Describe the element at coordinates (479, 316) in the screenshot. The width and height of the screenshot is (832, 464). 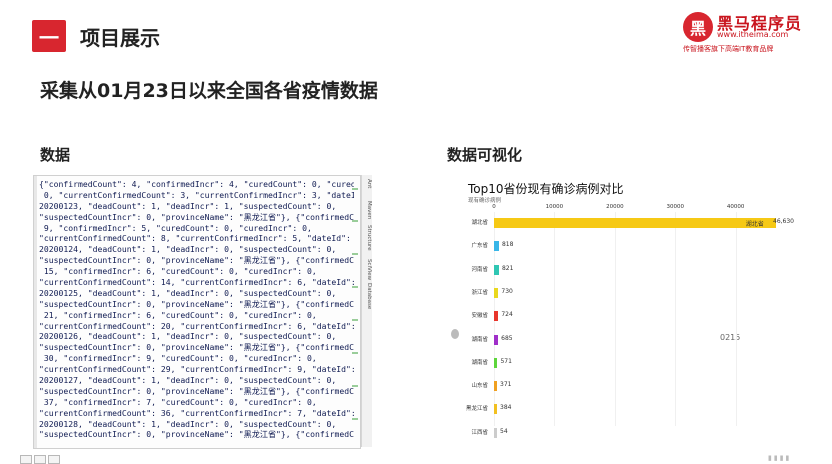
I see `bar-category-label: 安徽省` at that location.